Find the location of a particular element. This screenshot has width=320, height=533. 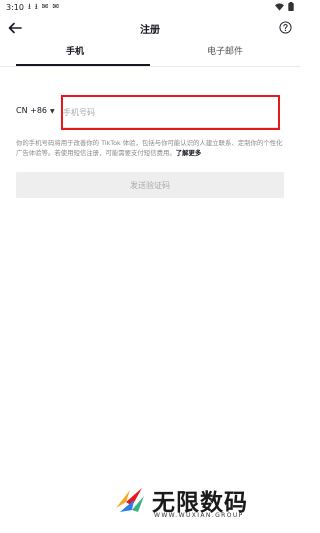

watermark-url: WWW.WUXIAN.GROUP is located at coordinates (199, 515).